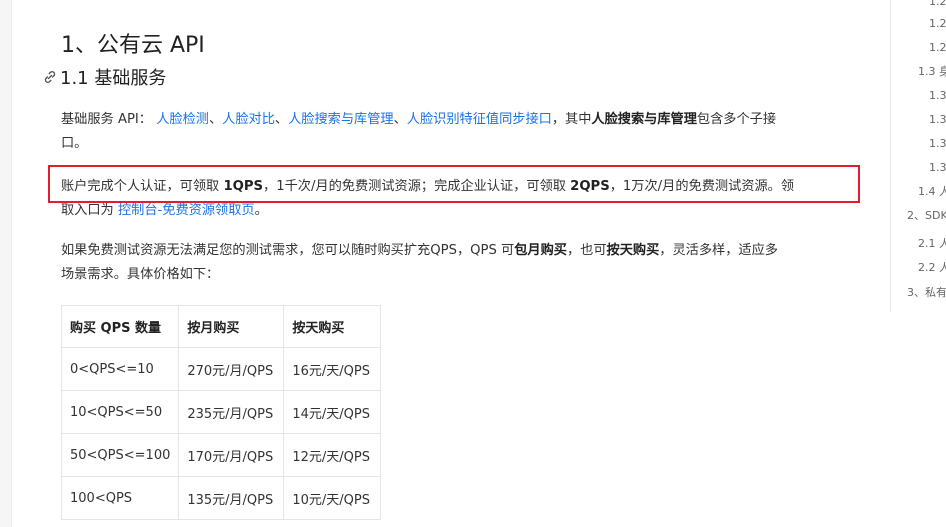 This screenshot has width=946, height=527. I want to click on purchase-monthly: 包月购买, so click(540, 250).